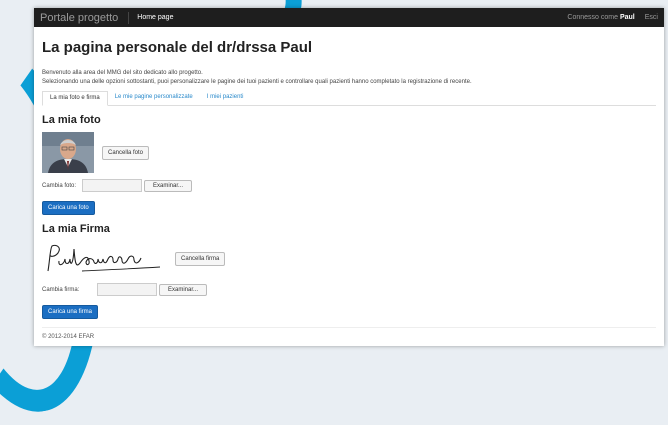  What do you see at coordinates (154, 98) in the screenshot?
I see `tab-custom-pages: Le mie pagine personalizzate` at bounding box center [154, 98].